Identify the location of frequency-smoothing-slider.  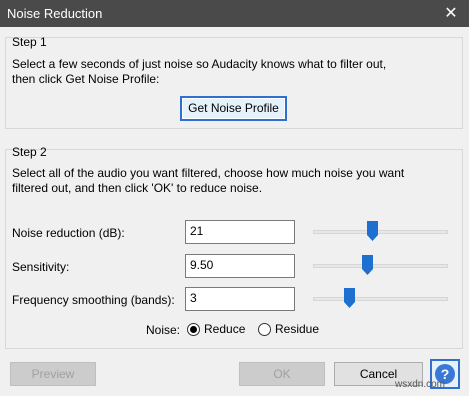
(380, 299).